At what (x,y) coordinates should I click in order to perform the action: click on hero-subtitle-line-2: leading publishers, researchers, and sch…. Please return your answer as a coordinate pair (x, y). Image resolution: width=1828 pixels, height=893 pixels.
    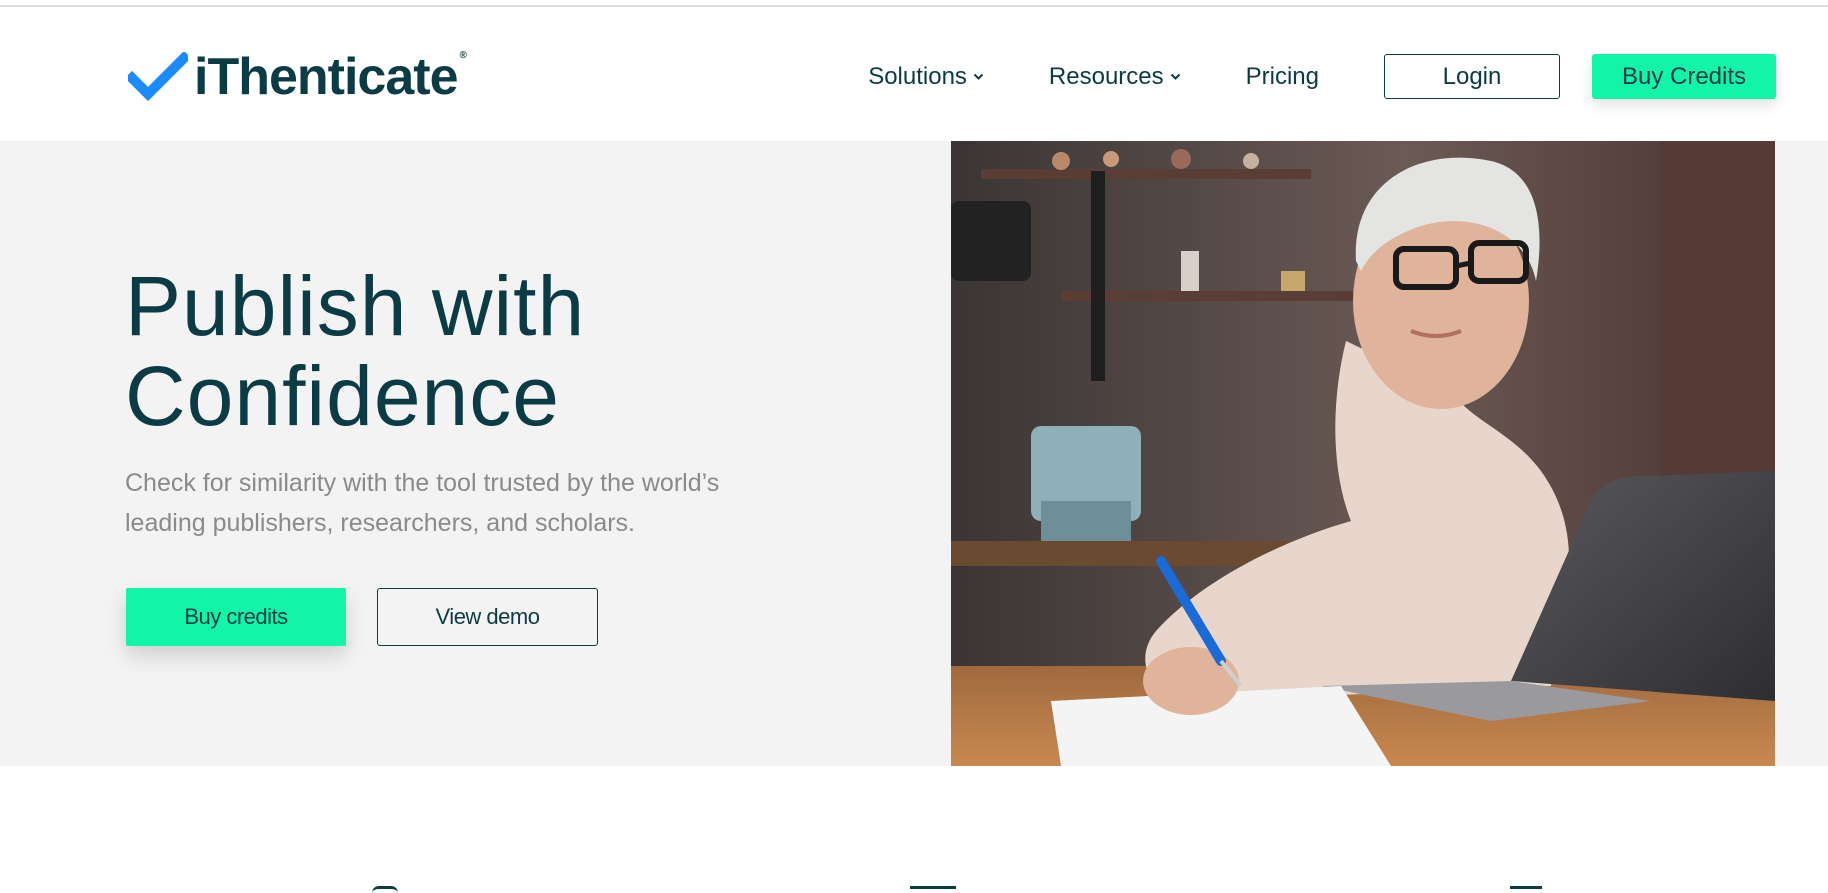
    Looking at the image, I should click on (380, 523).